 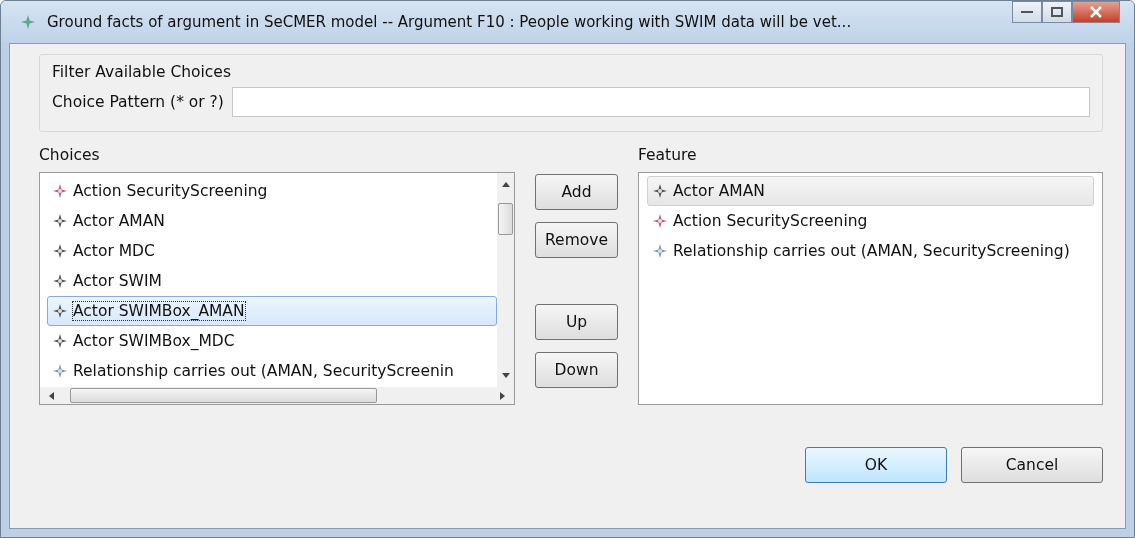 I want to click on list-item: Actor MDC, so click(x=272, y=251).